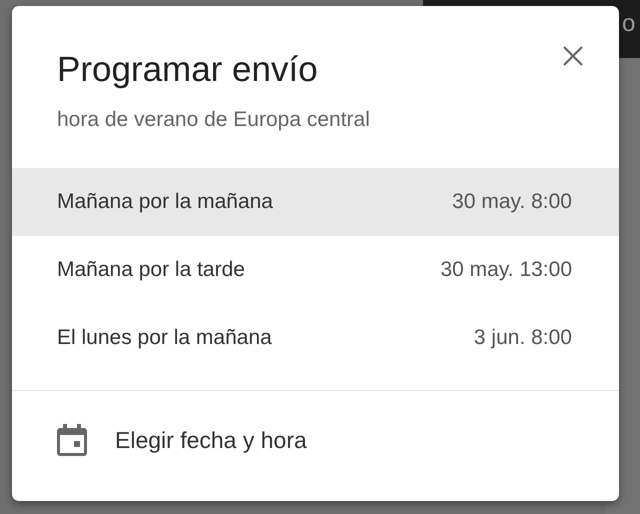 The width and height of the screenshot is (640, 514). What do you see at coordinates (187, 70) in the screenshot?
I see `dialog-title: Programar envío` at bounding box center [187, 70].